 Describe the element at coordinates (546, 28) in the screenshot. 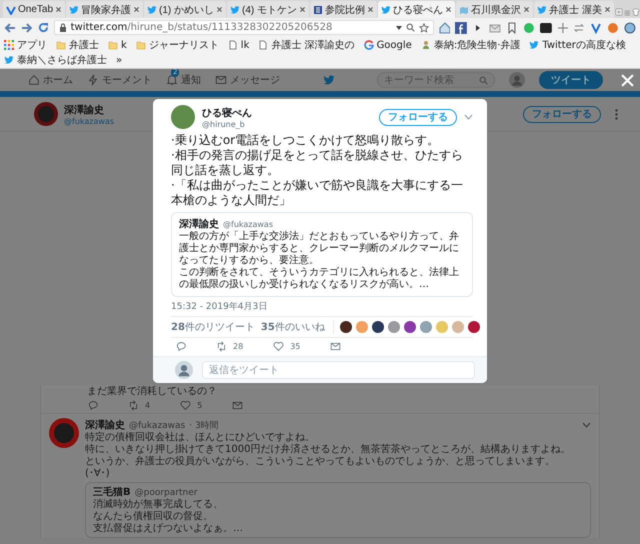

I see `dark-square-icon` at that location.